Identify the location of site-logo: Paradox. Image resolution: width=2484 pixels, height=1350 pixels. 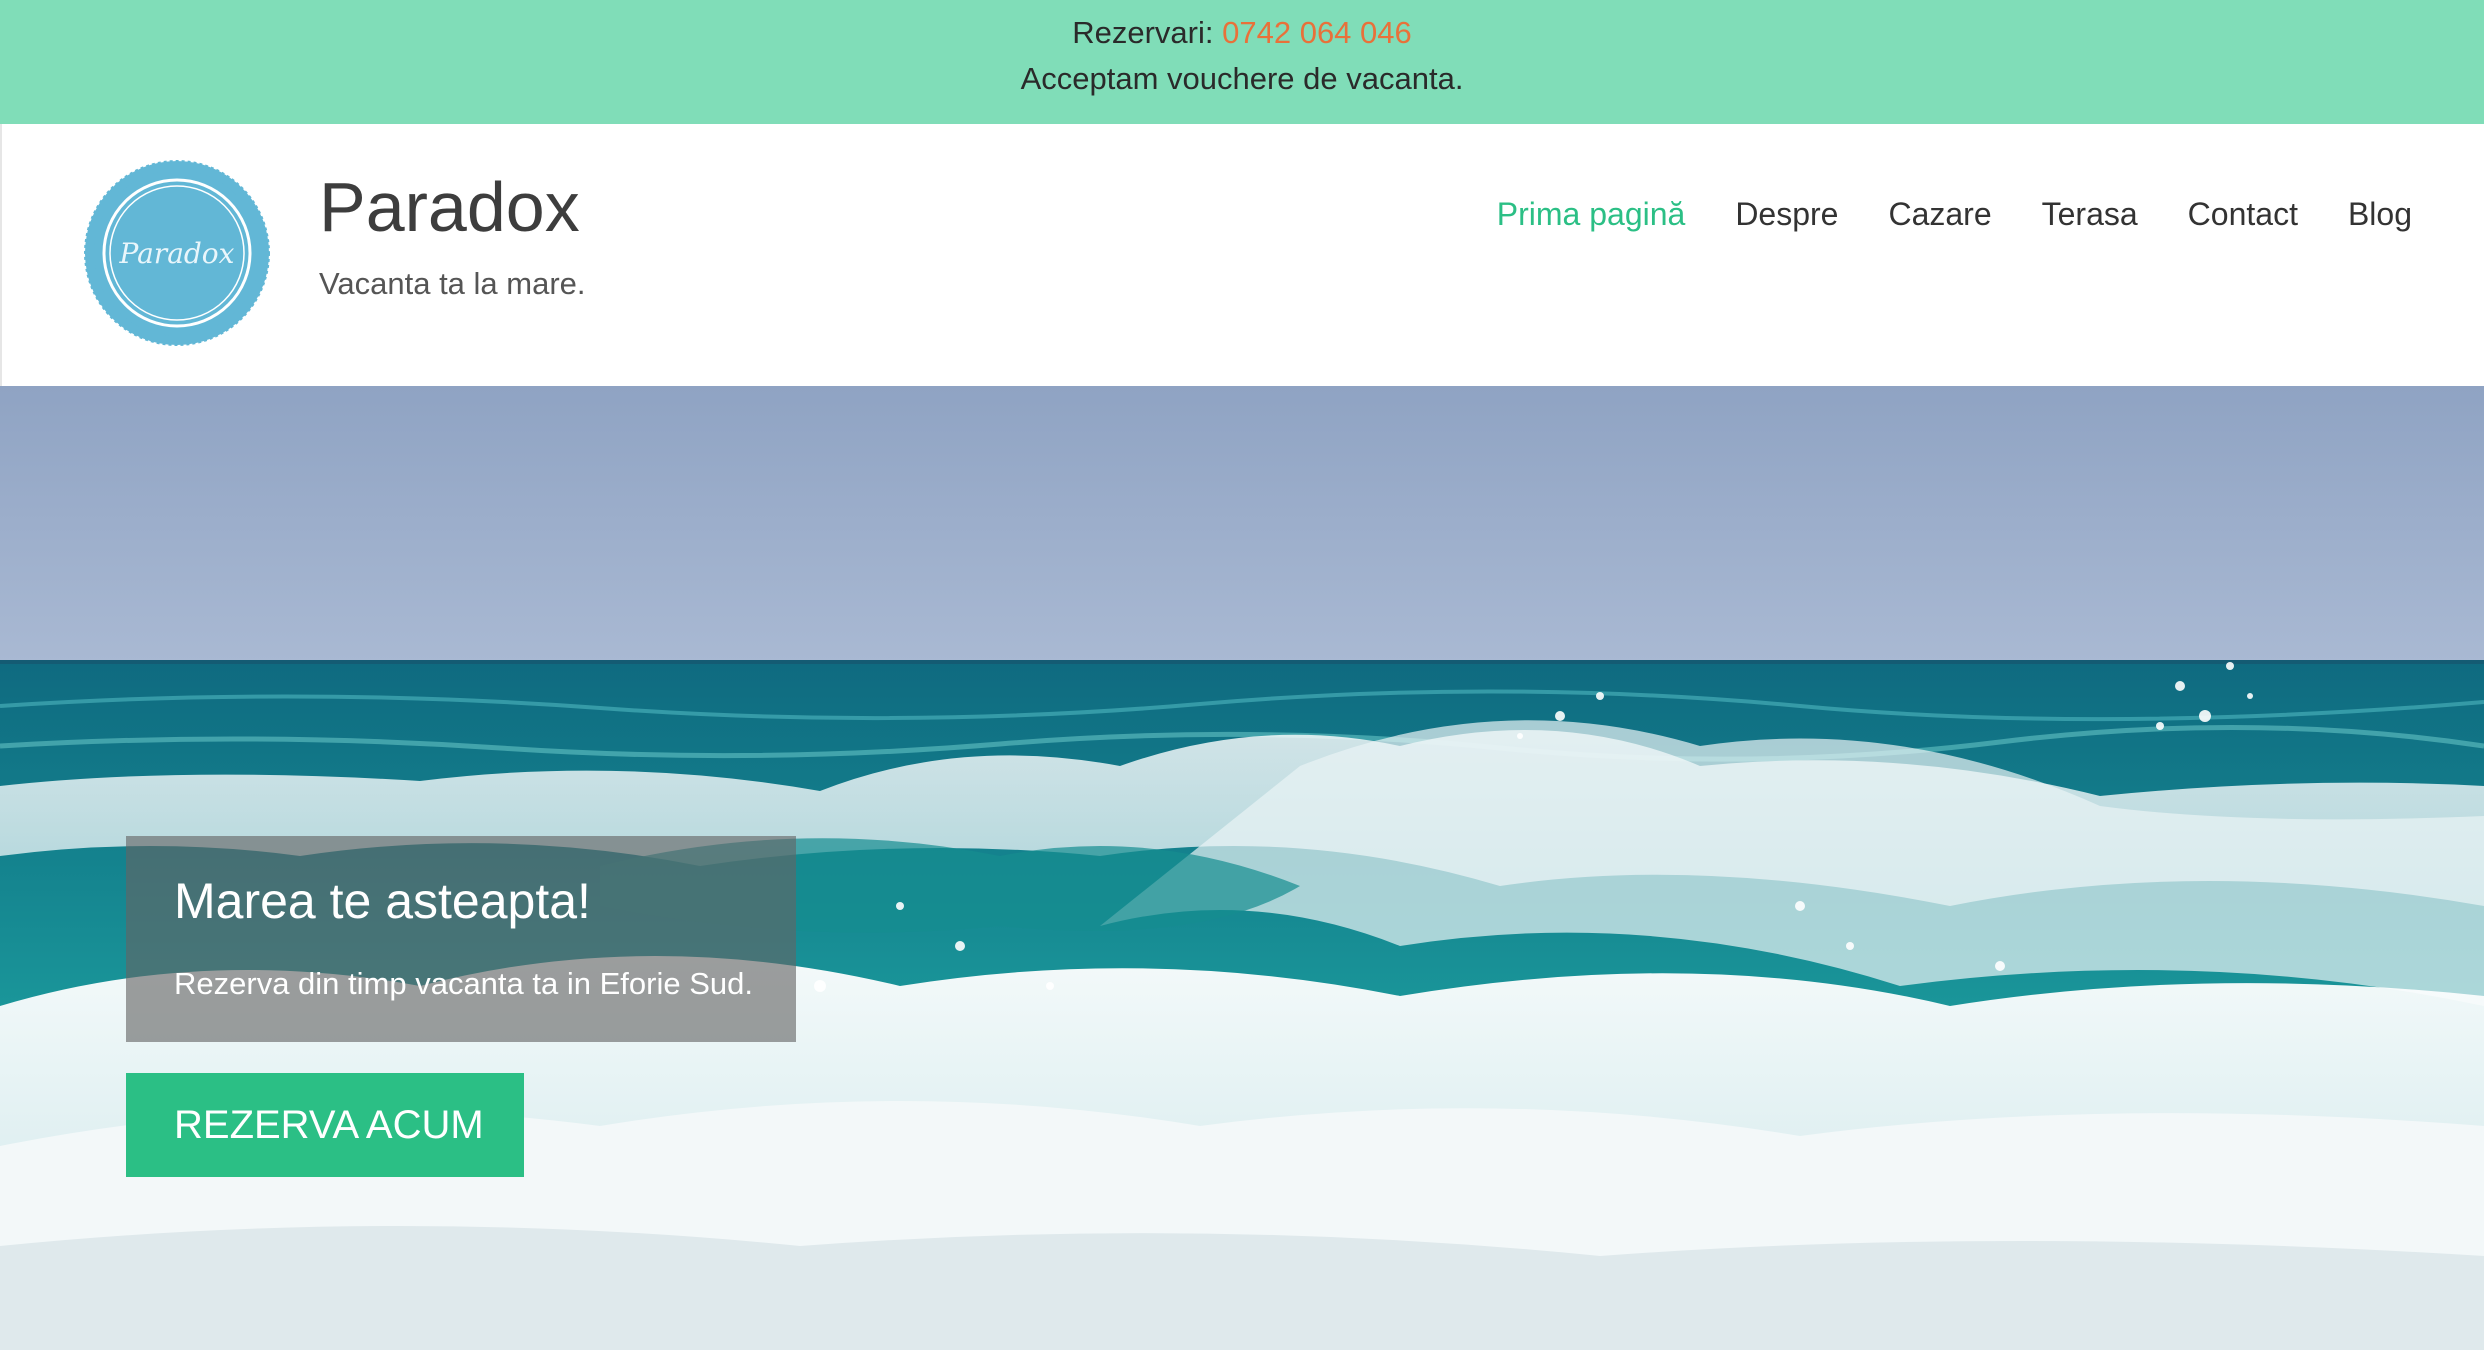
(177, 253).